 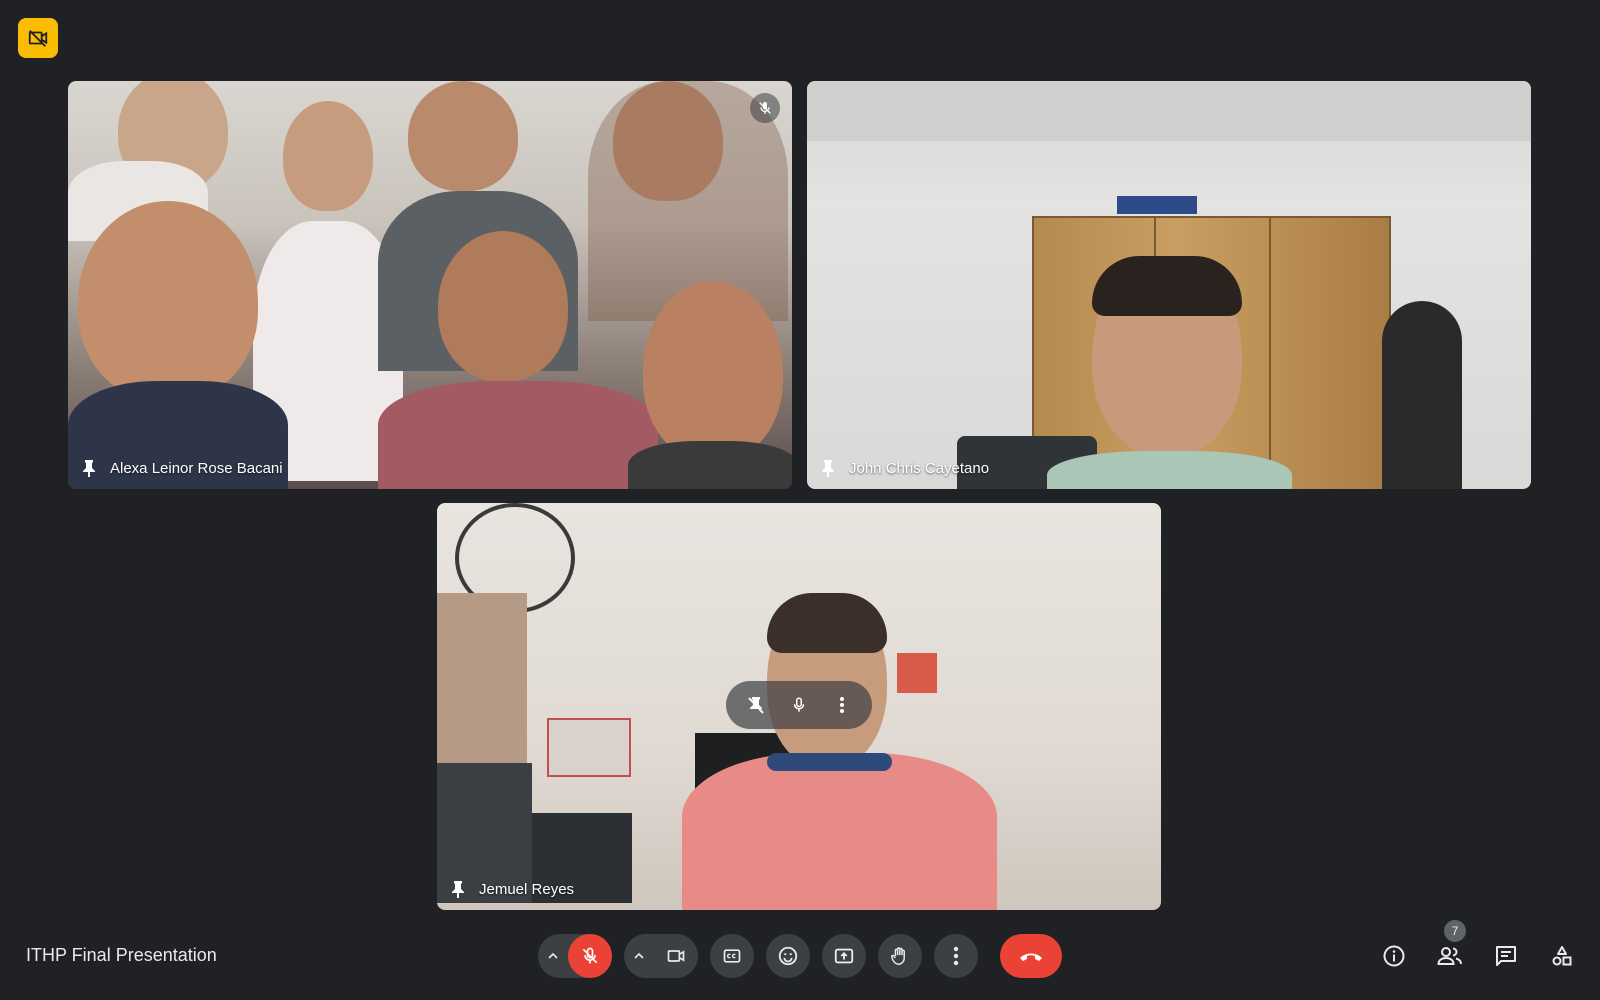 I want to click on end-call-icon, so click(x=1031, y=957).